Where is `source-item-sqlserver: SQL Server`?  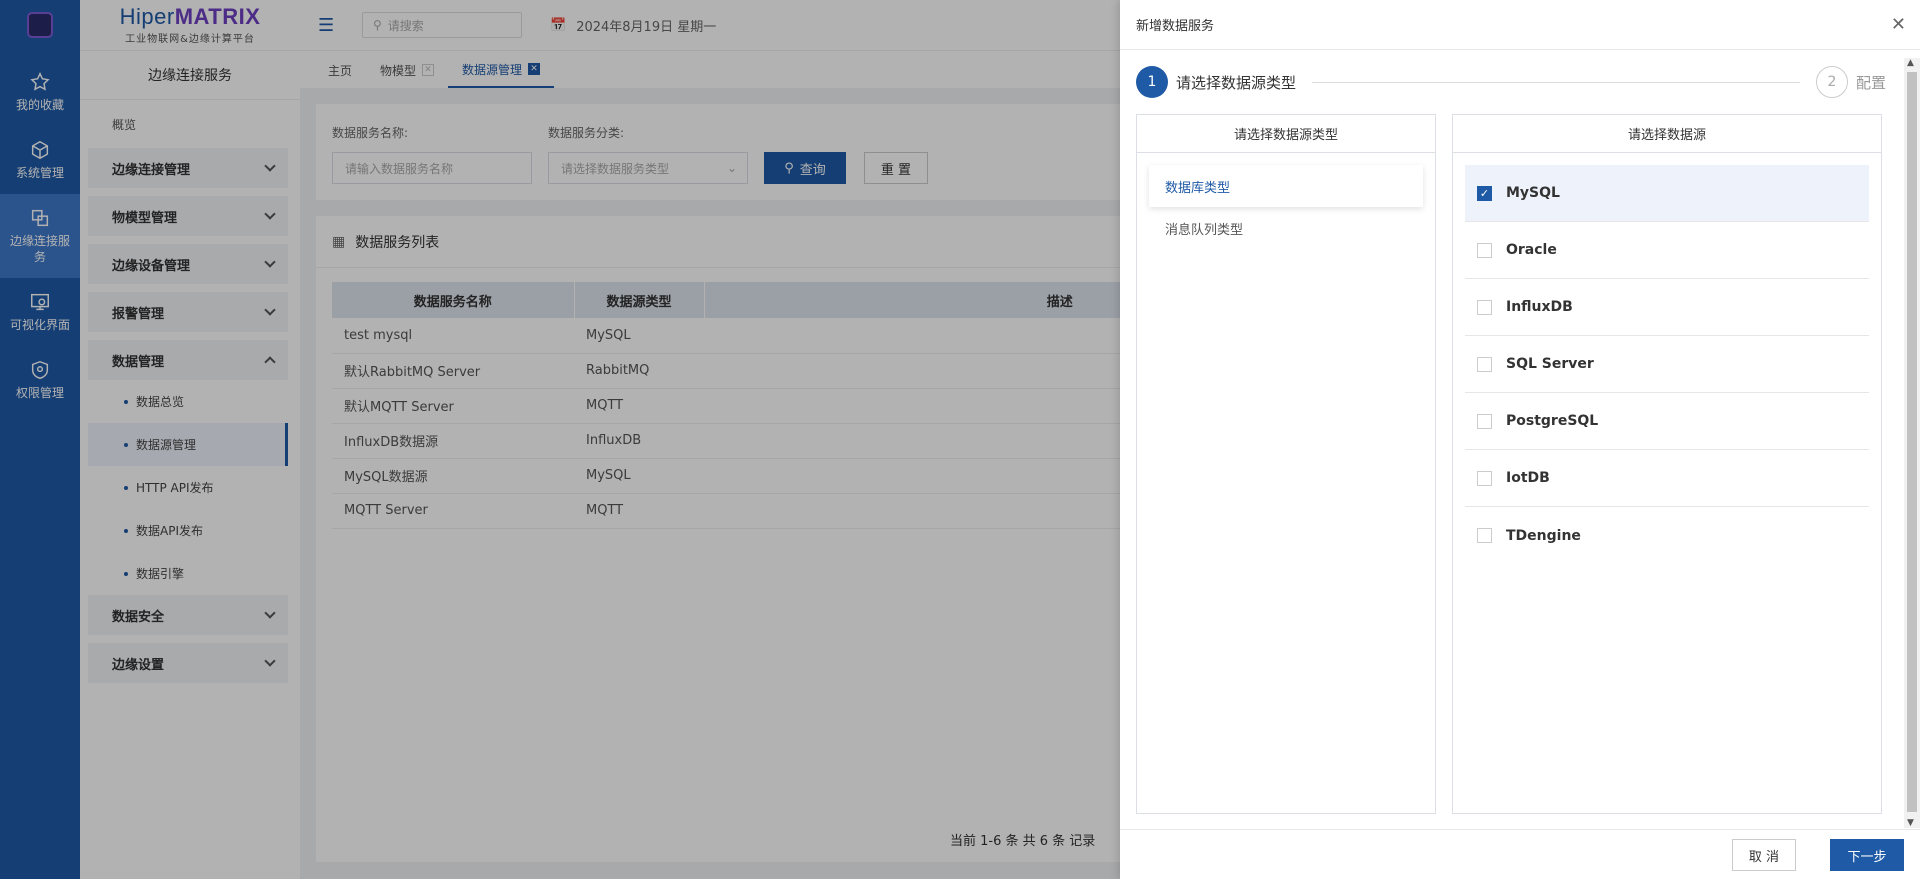
source-item-sqlserver: SQL Server is located at coordinates (1667, 364).